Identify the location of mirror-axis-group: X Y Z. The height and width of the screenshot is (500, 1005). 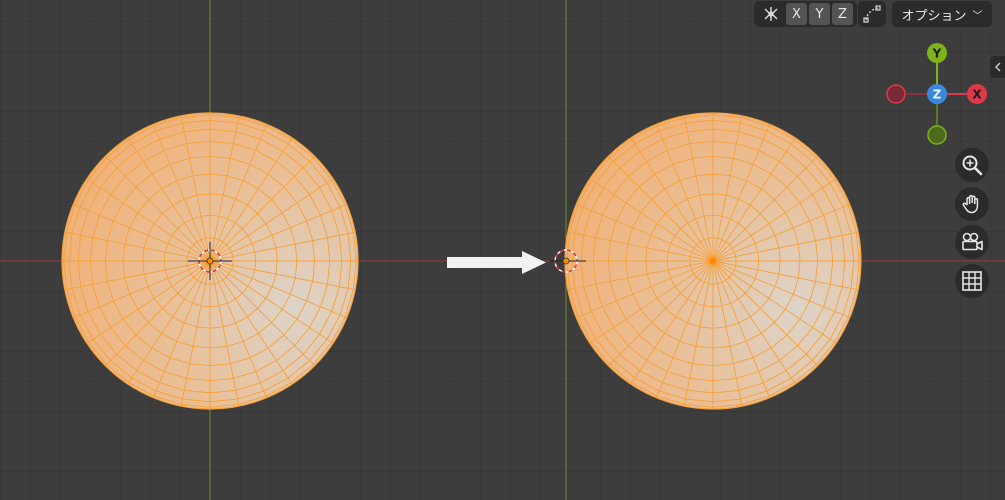
(805, 14).